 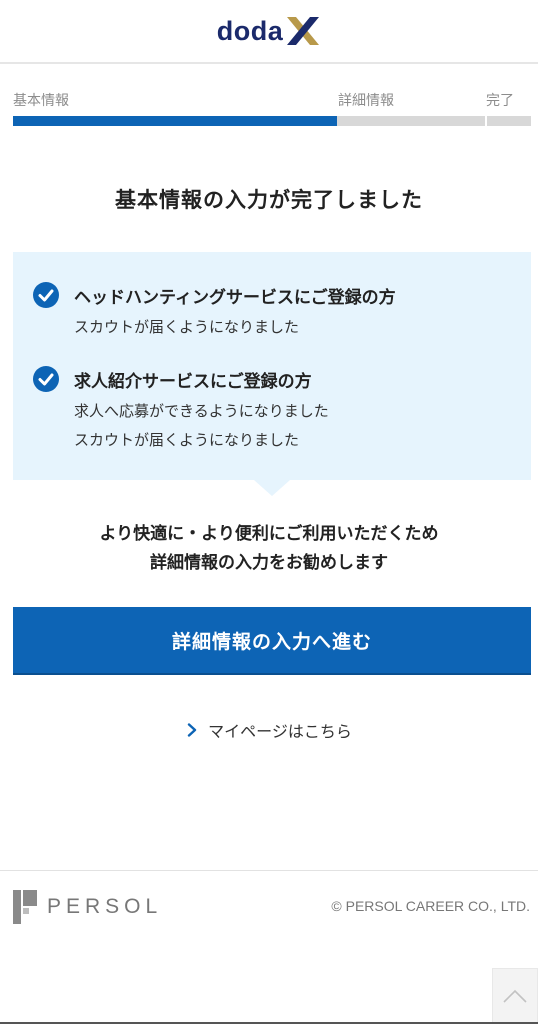 I want to click on page-title: 基本情報の入力が完了しました, so click(x=269, y=200).